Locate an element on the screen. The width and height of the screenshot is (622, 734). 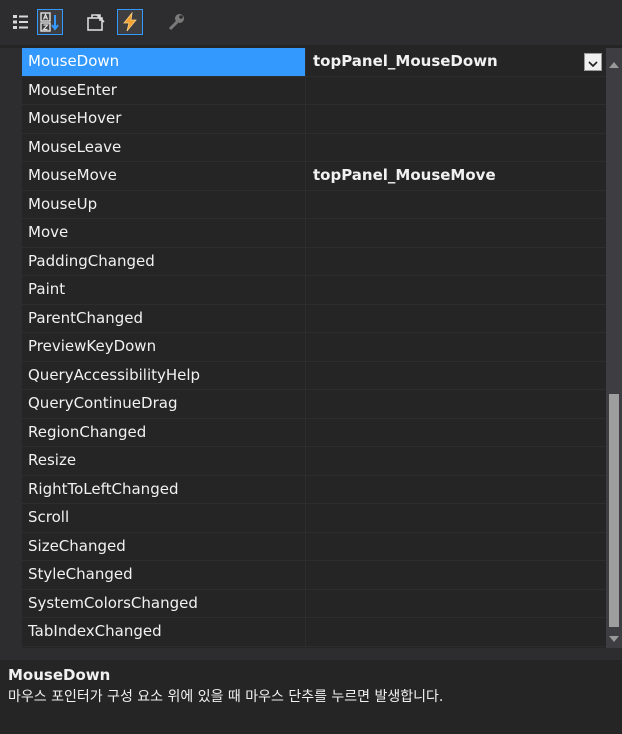
event-name: RegionChanged is located at coordinates (164, 432).